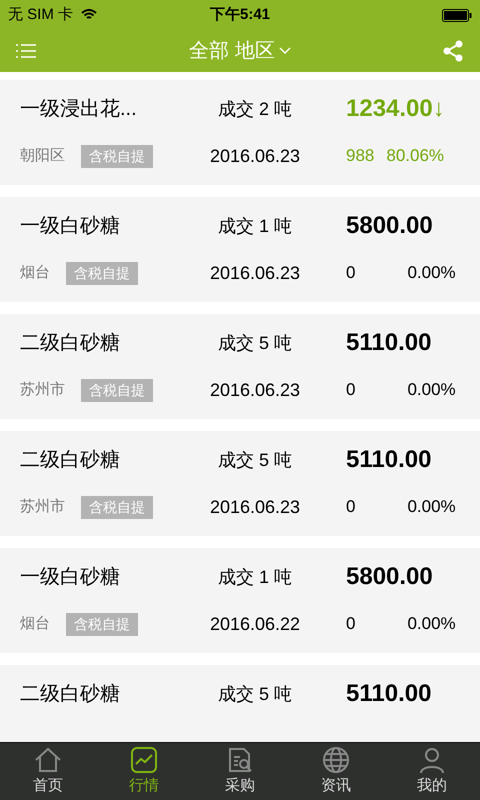 This screenshot has width=480, height=800. What do you see at coordinates (144, 760) in the screenshot?
I see `chart-icon` at bounding box center [144, 760].